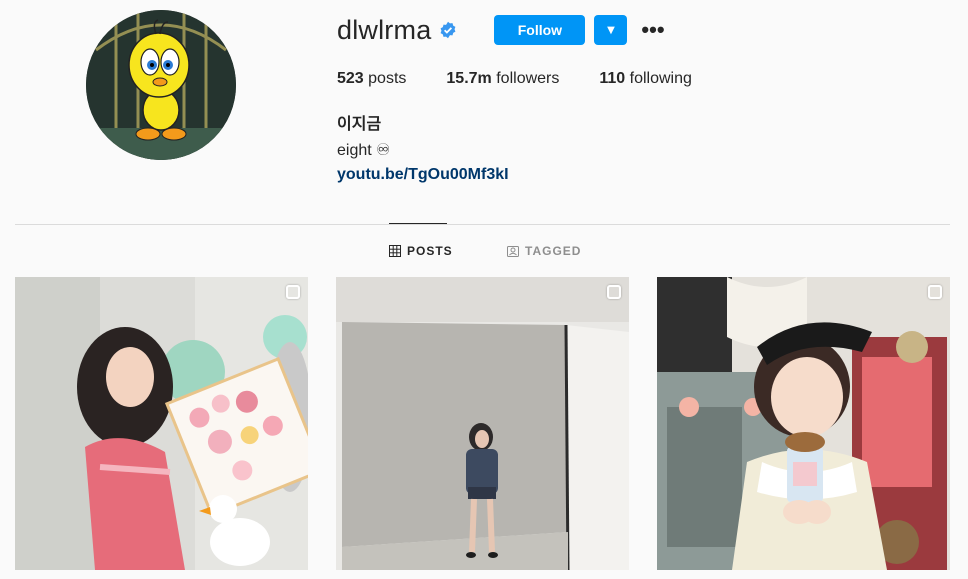  Describe the element at coordinates (448, 30) in the screenshot. I see `verified-badge-icon` at that location.